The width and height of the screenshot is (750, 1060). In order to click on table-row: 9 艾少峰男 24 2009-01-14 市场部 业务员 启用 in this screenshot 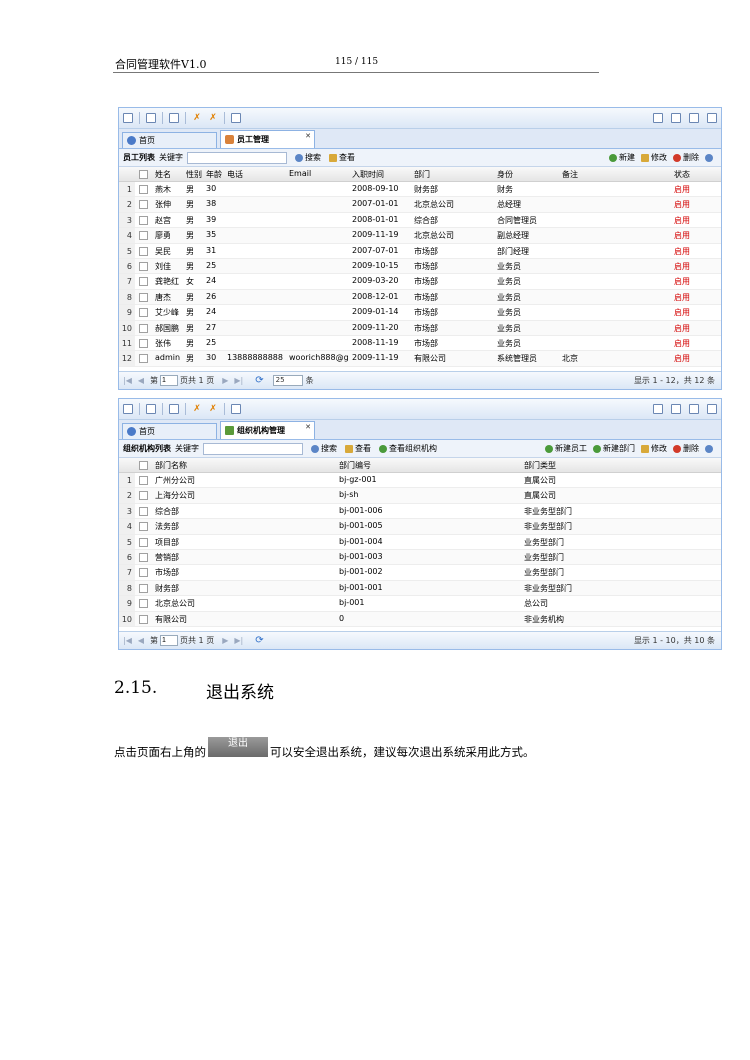, I will do `click(420, 313)`.